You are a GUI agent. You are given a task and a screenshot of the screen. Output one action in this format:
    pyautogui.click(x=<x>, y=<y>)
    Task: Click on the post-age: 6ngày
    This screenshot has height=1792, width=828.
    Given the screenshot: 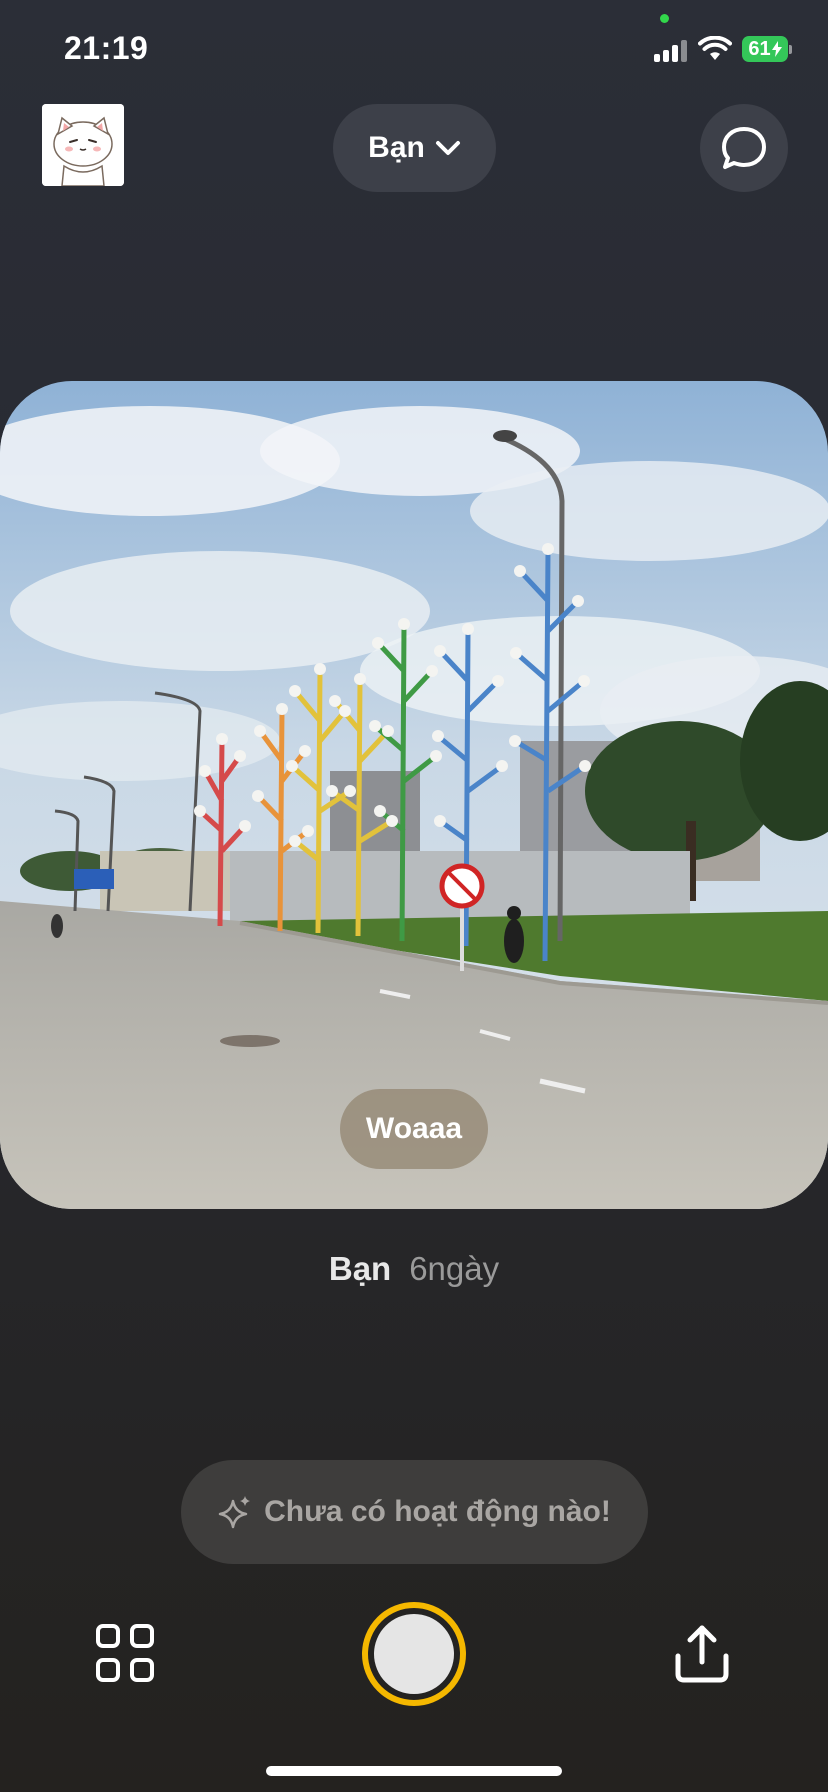 What is the action you would take?
    pyautogui.click(x=454, y=1268)
    